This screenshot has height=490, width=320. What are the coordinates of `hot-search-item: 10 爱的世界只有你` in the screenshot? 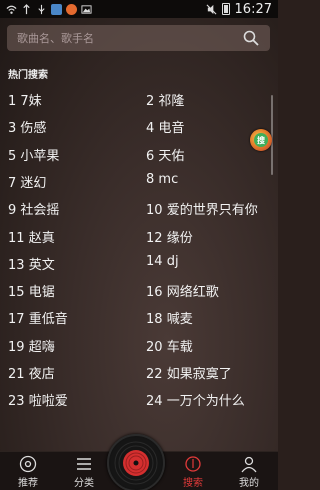 It's located at (202, 208).